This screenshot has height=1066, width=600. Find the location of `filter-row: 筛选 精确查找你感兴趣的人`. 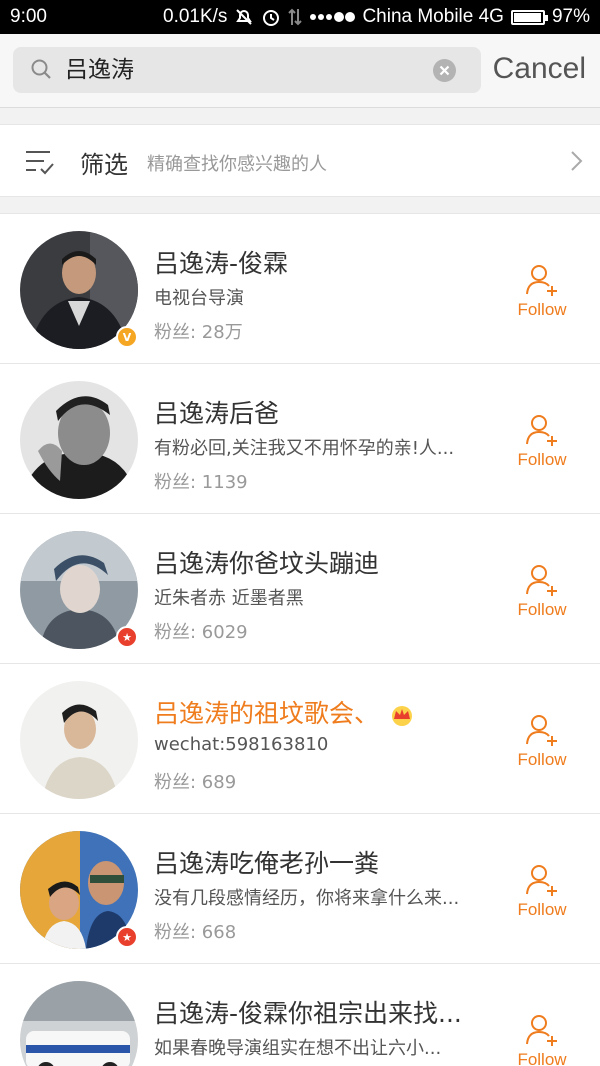

filter-row: 筛选 精确查找你感兴趣的人 is located at coordinates (300, 160).